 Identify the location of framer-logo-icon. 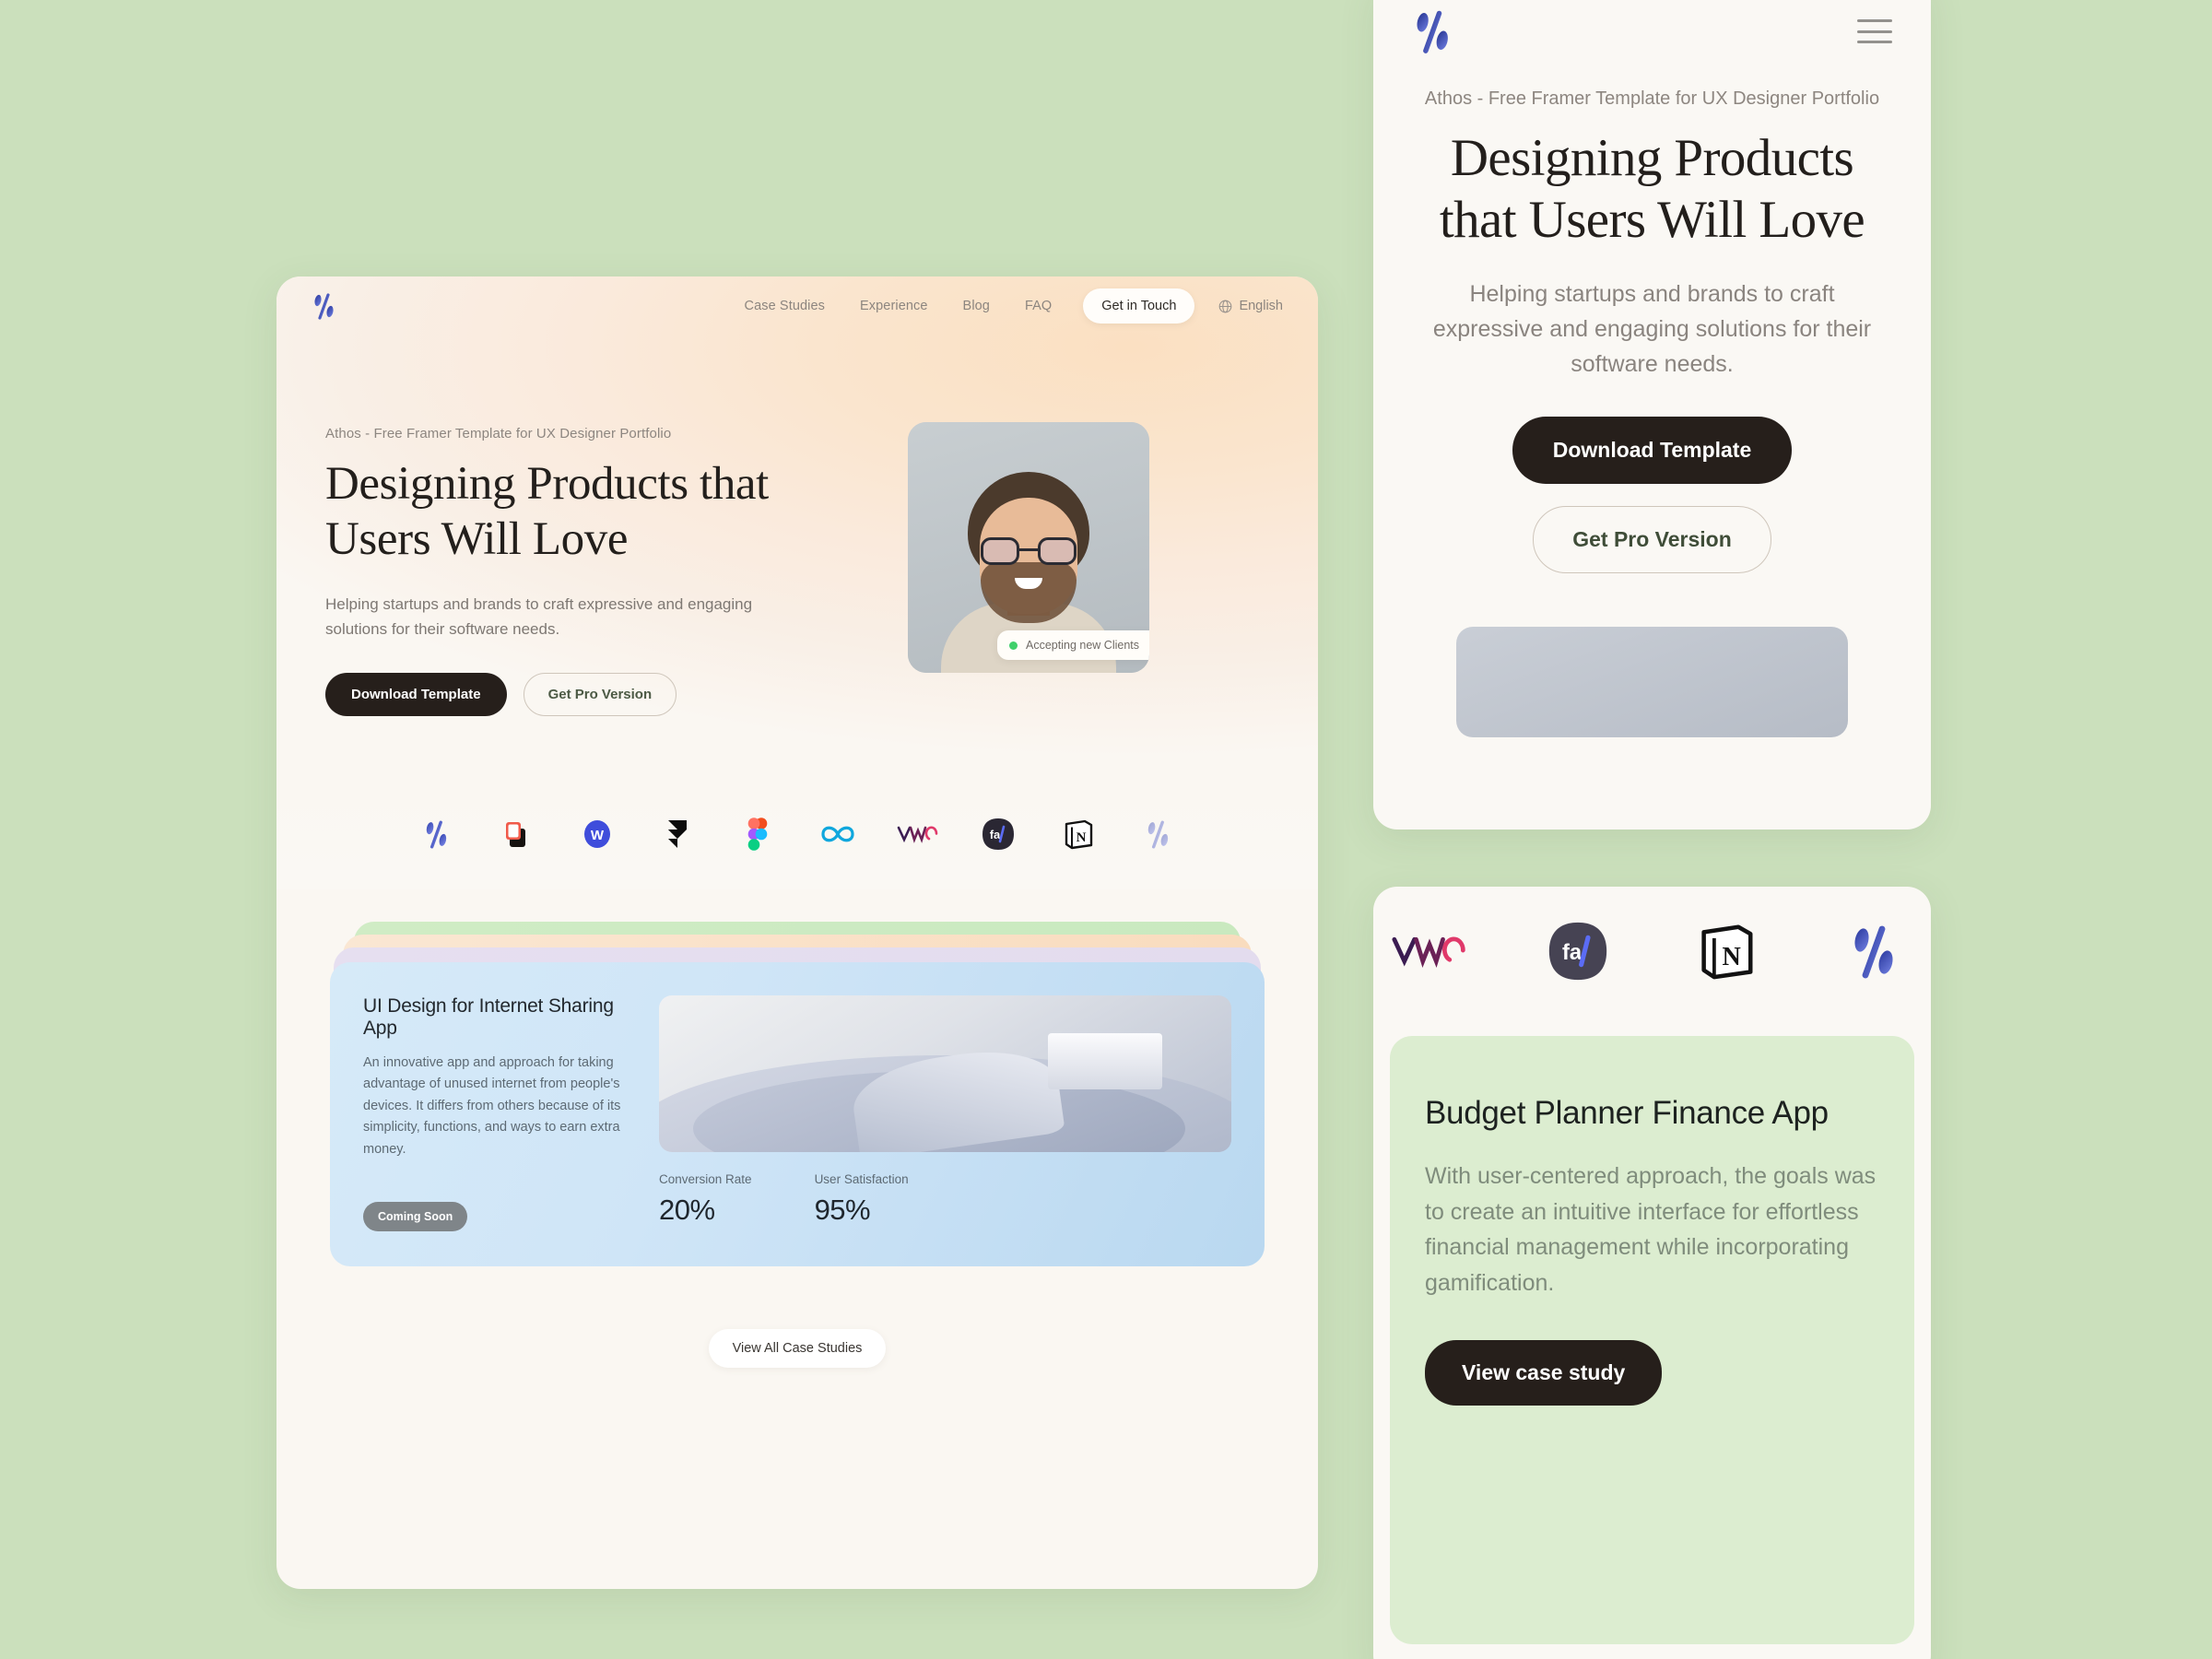
(677, 834).